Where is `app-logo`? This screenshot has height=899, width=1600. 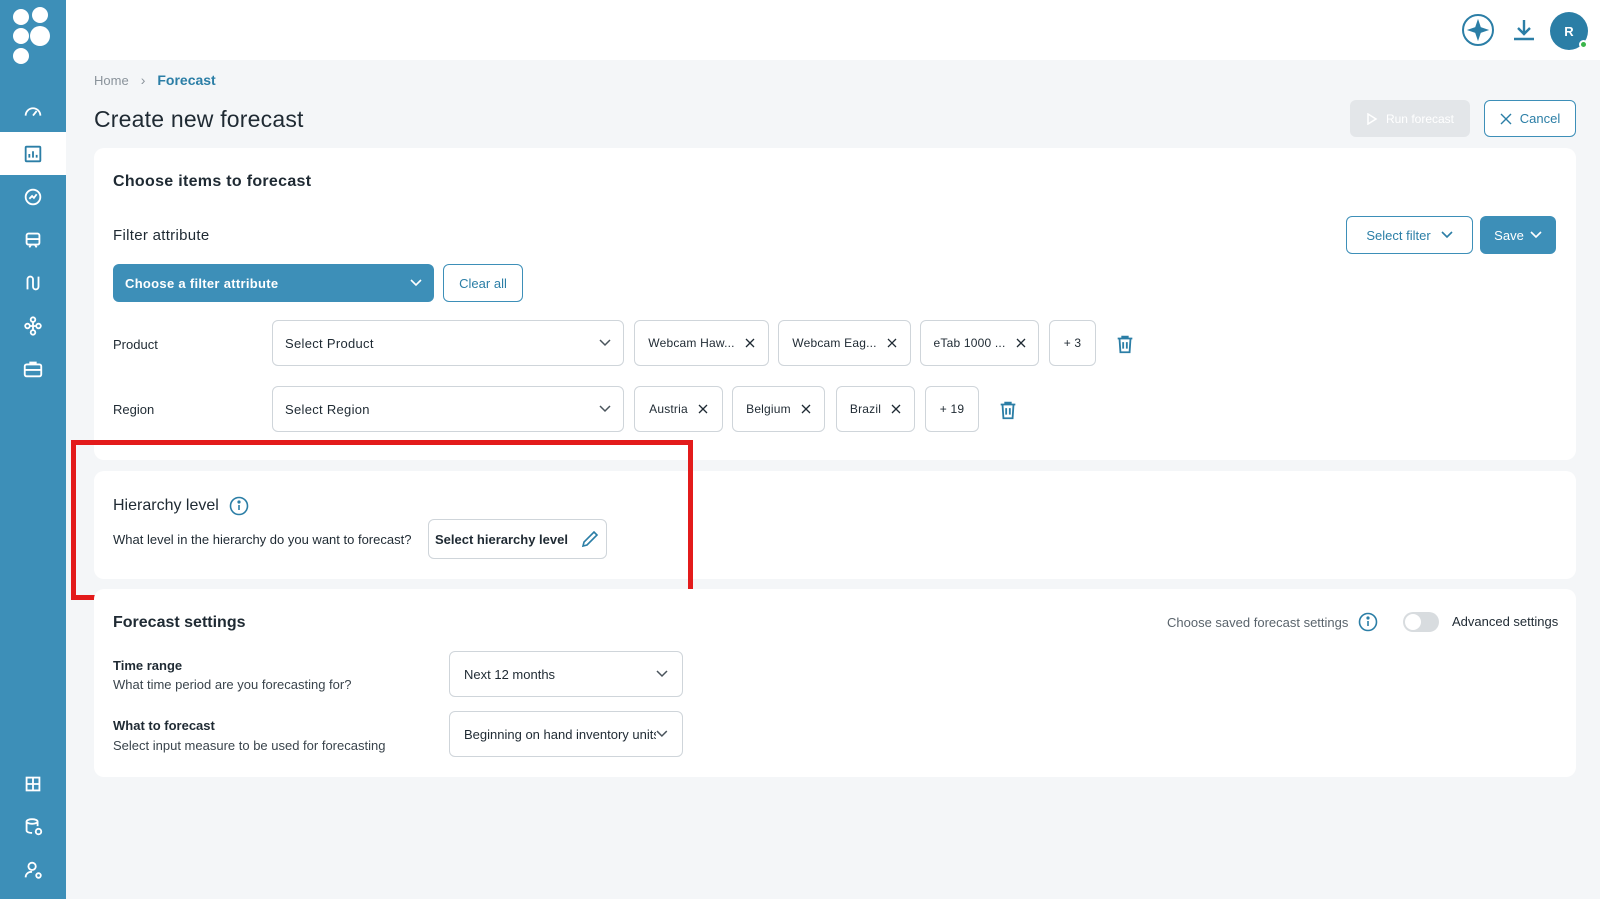
app-logo is located at coordinates (33, 38).